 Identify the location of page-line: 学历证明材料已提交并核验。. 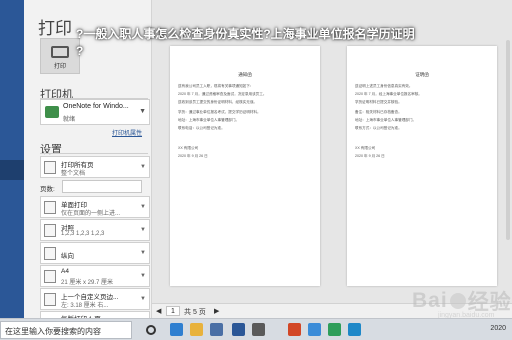
(378, 102).